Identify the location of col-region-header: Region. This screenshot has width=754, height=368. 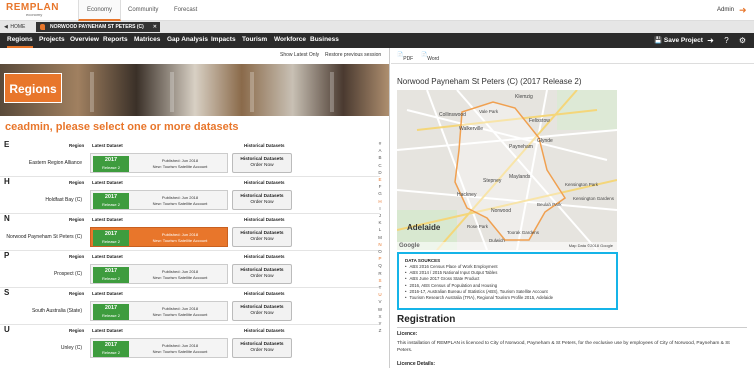
(77, 182).